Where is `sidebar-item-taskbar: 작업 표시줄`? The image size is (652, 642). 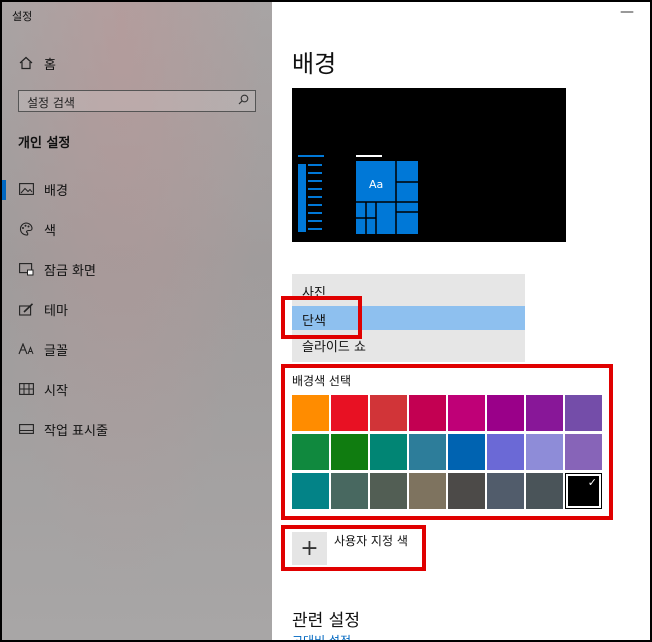
sidebar-item-taskbar: 작업 표시줄 is located at coordinates (63, 429).